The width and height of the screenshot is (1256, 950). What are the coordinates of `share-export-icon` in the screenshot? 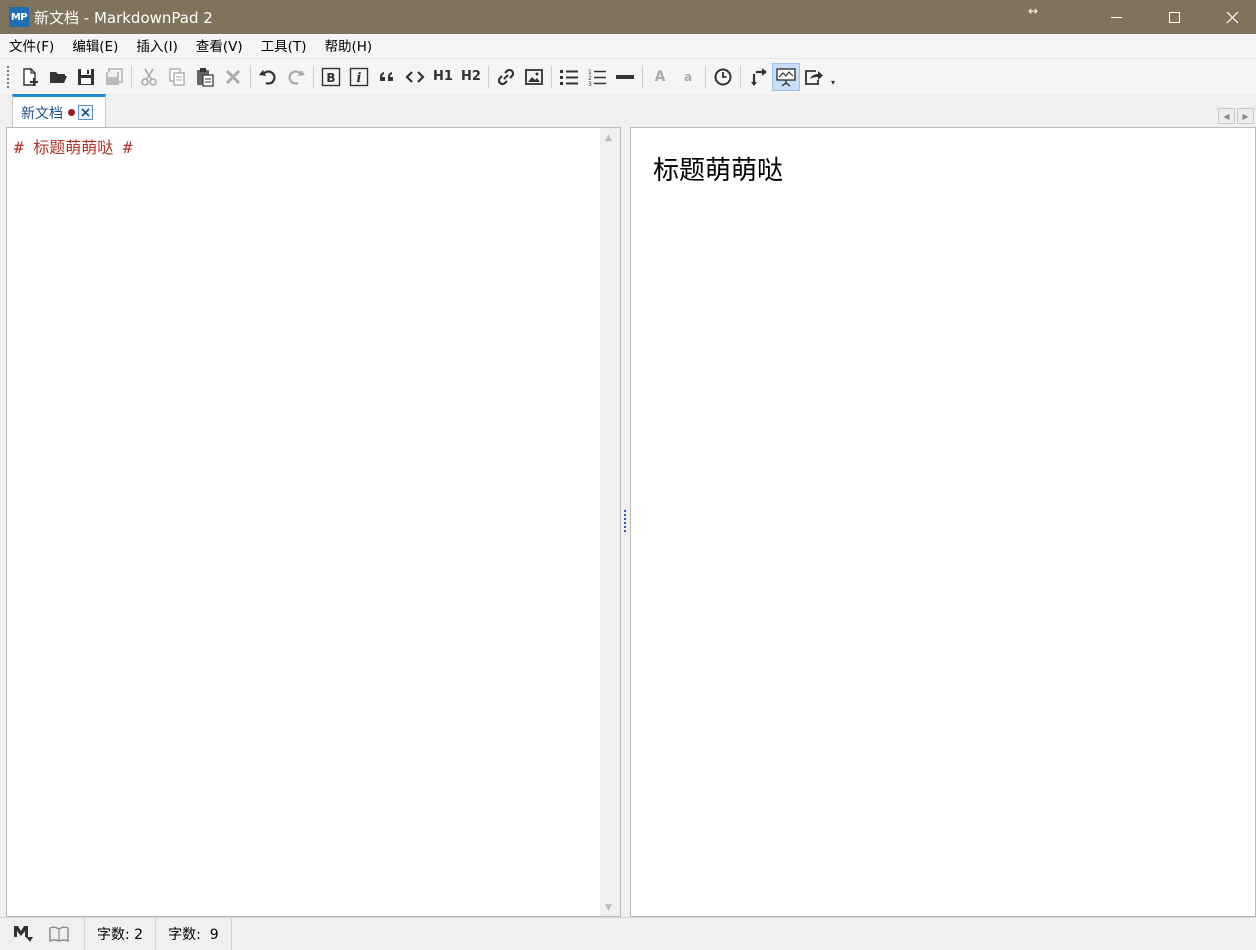 It's located at (814, 77).